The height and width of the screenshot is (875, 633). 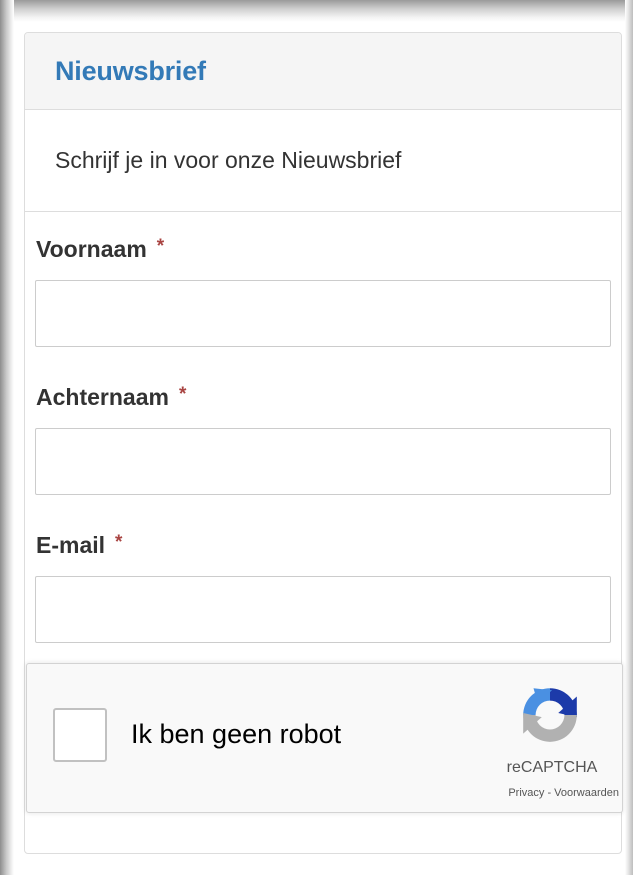 I want to click on recaptcha-terms-link: Voorwaarden, so click(x=586, y=793).